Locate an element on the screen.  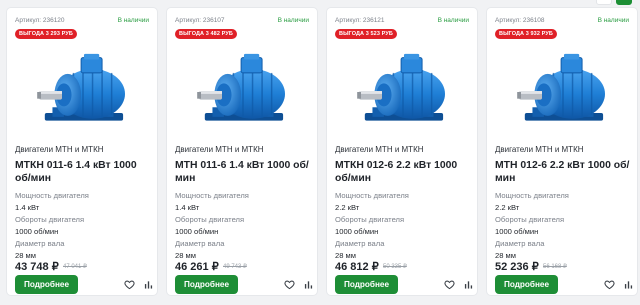
list-view-button is located at coordinates (624, 2).